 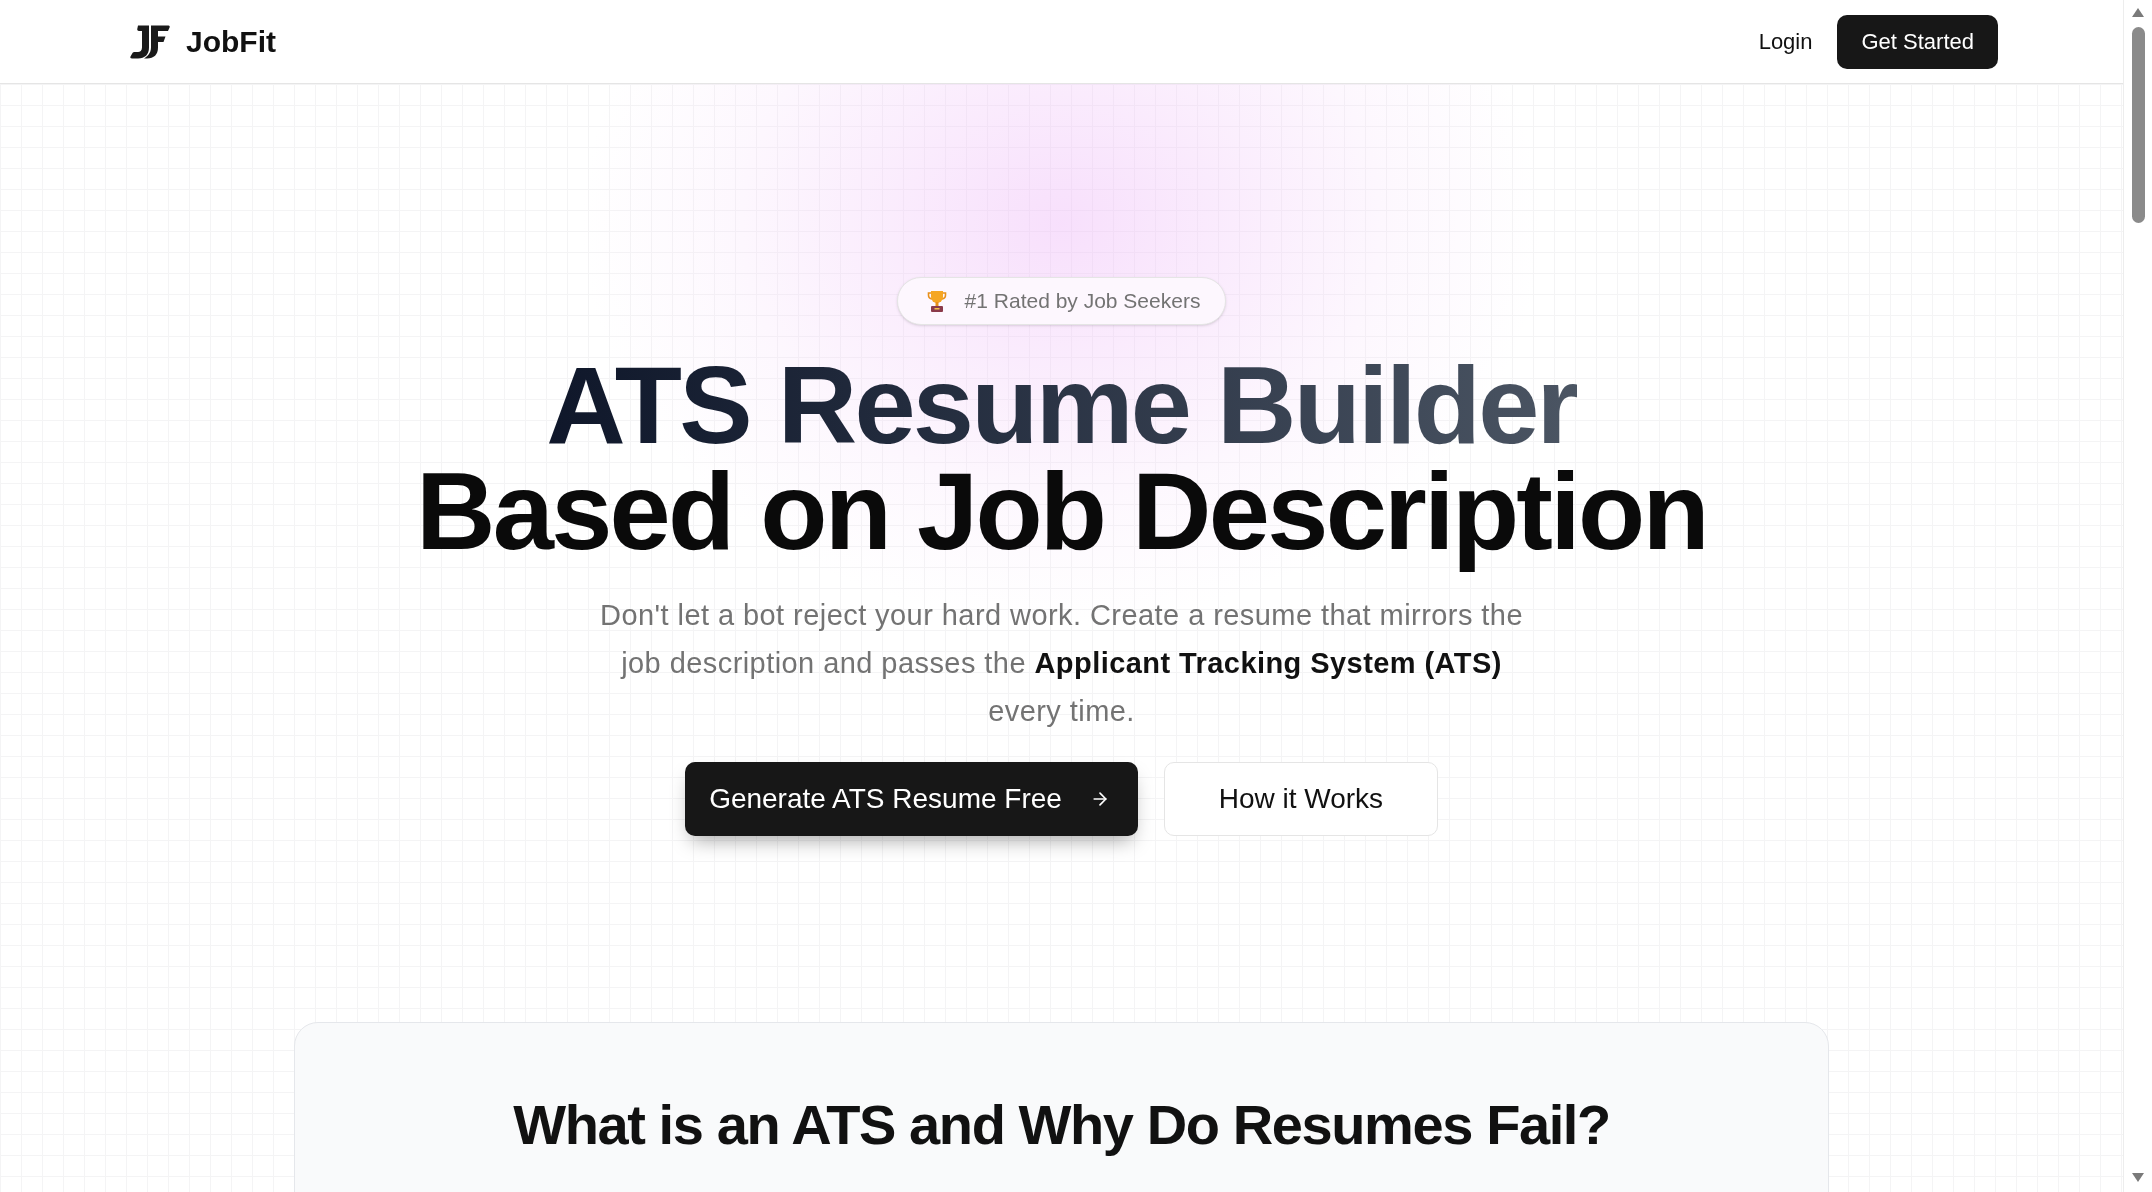 What do you see at coordinates (231, 41) in the screenshot?
I see `brand-name: JobFit` at bounding box center [231, 41].